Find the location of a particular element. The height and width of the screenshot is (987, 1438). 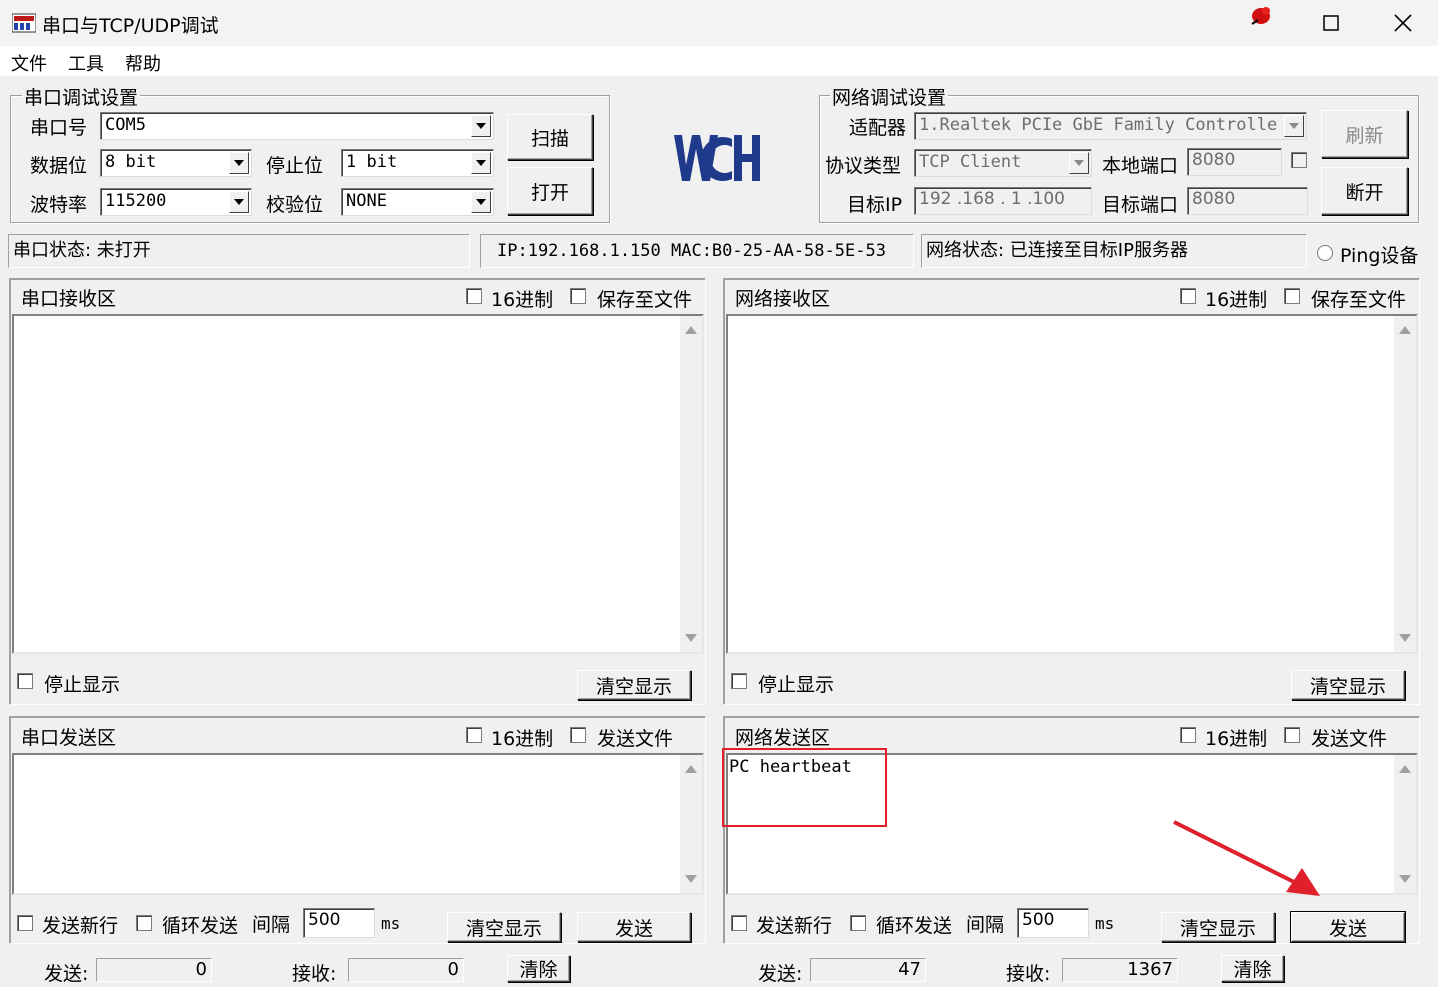

parity-value: NONE is located at coordinates (366, 201).